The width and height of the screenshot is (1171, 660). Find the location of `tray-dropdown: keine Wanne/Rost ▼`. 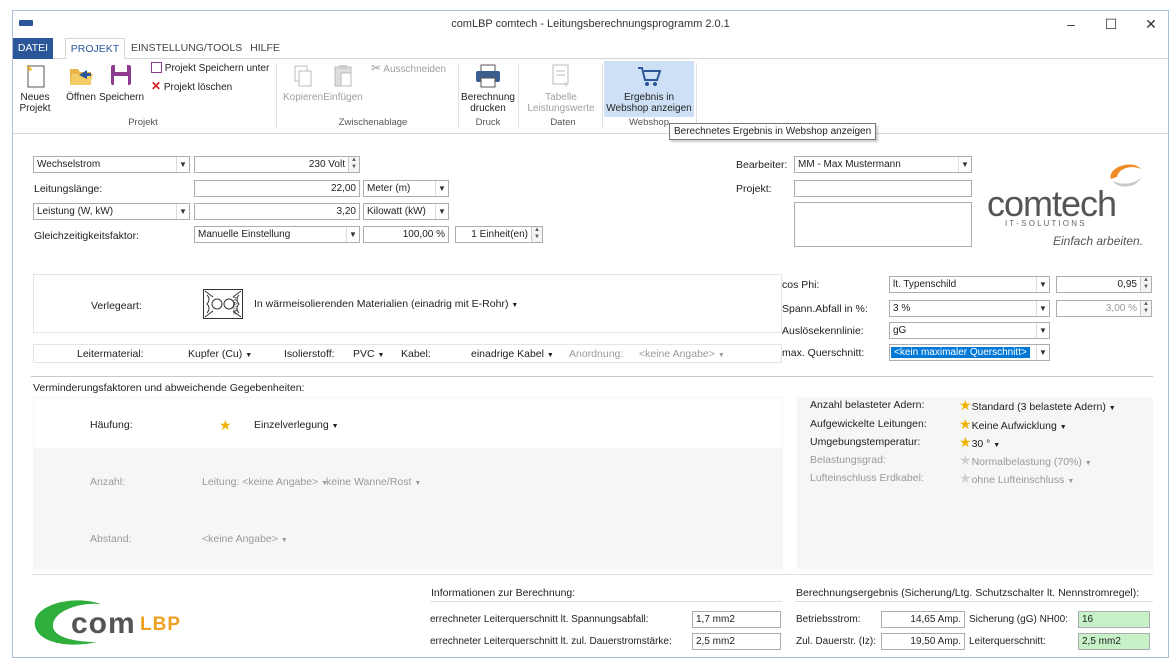

tray-dropdown: keine Wanne/Rost ▼ is located at coordinates (373, 482).